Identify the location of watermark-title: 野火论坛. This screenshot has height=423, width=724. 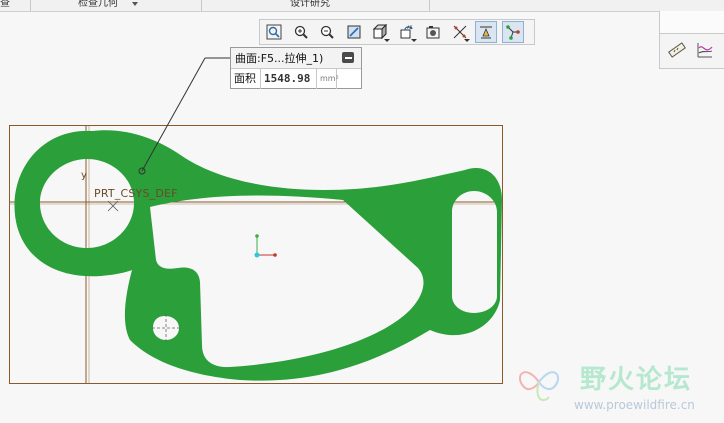
(636, 380).